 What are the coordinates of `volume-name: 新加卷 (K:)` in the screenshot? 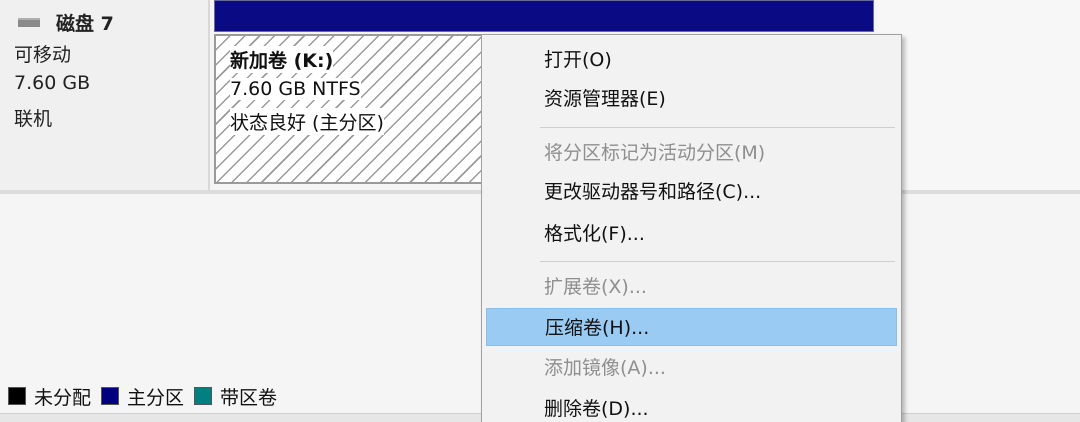 It's located at (282, 59).